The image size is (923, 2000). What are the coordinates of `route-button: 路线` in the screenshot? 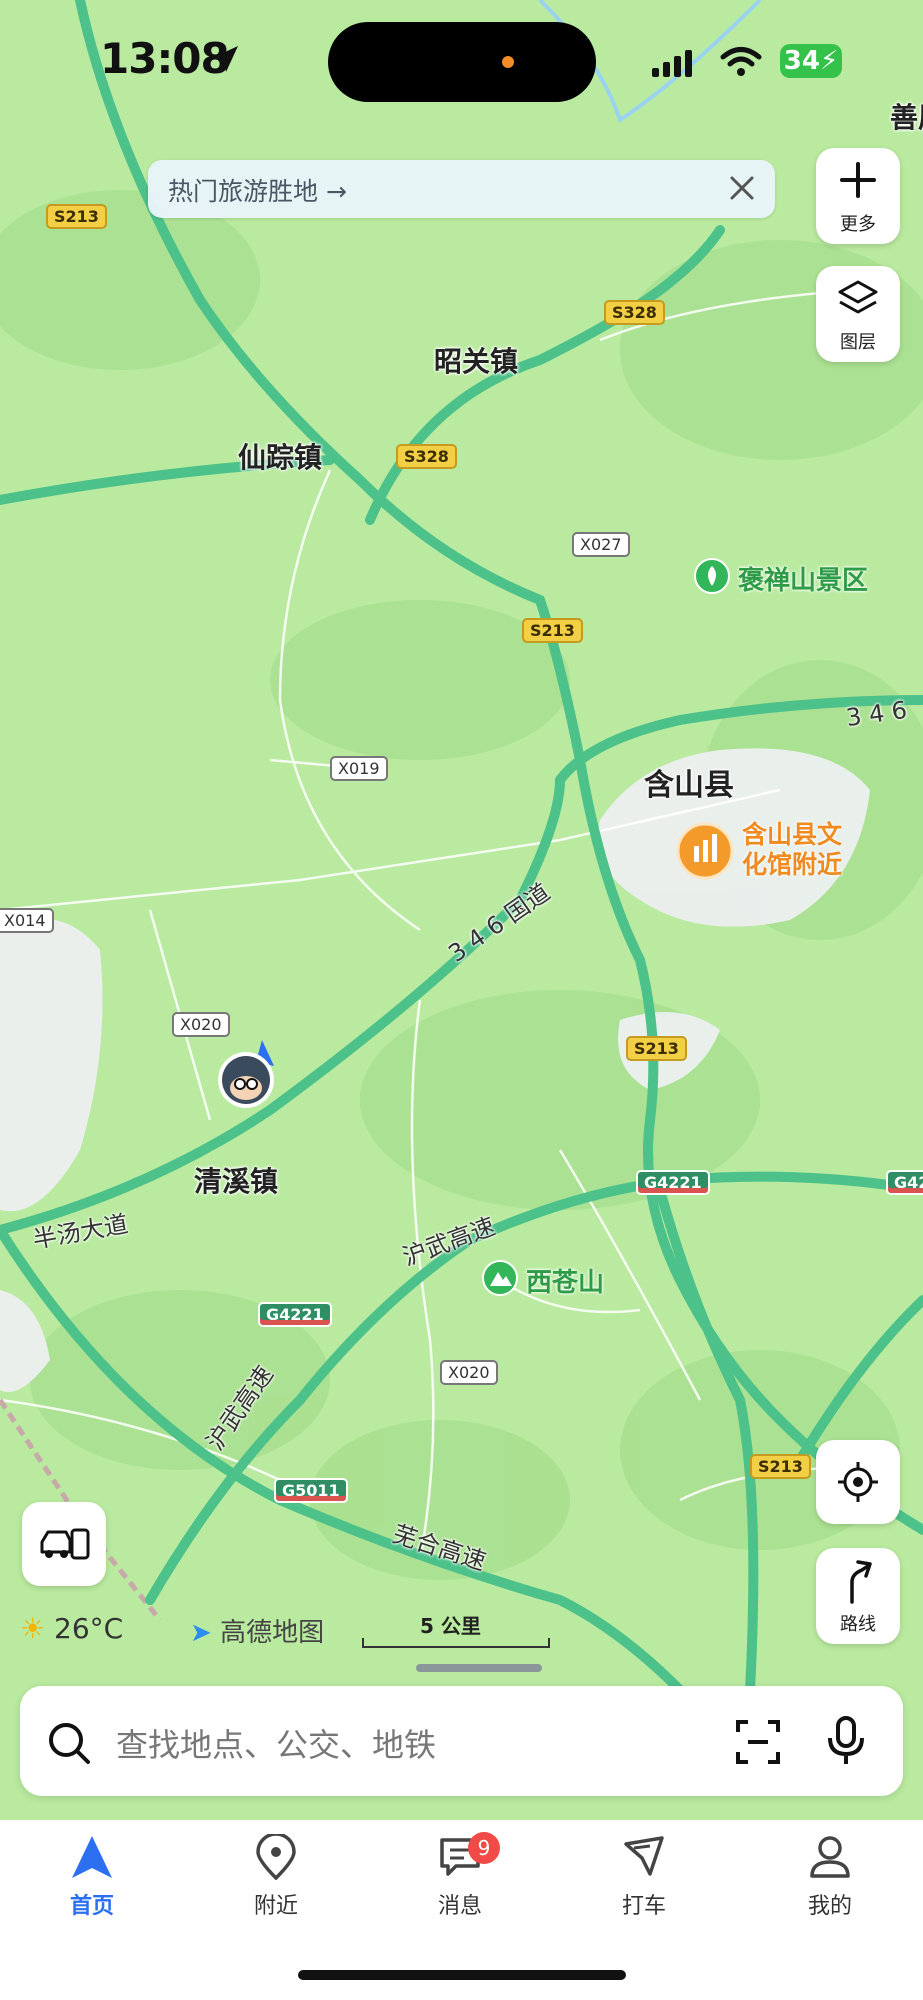 It's located at (858, 1596).